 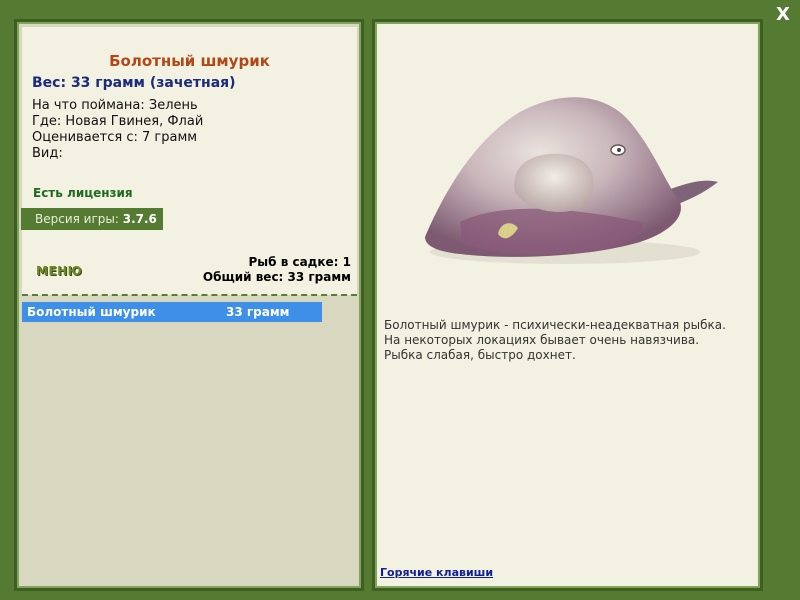 I want to click on fish-bait: На что поймана: Зелень, so click(x=115, y=105).